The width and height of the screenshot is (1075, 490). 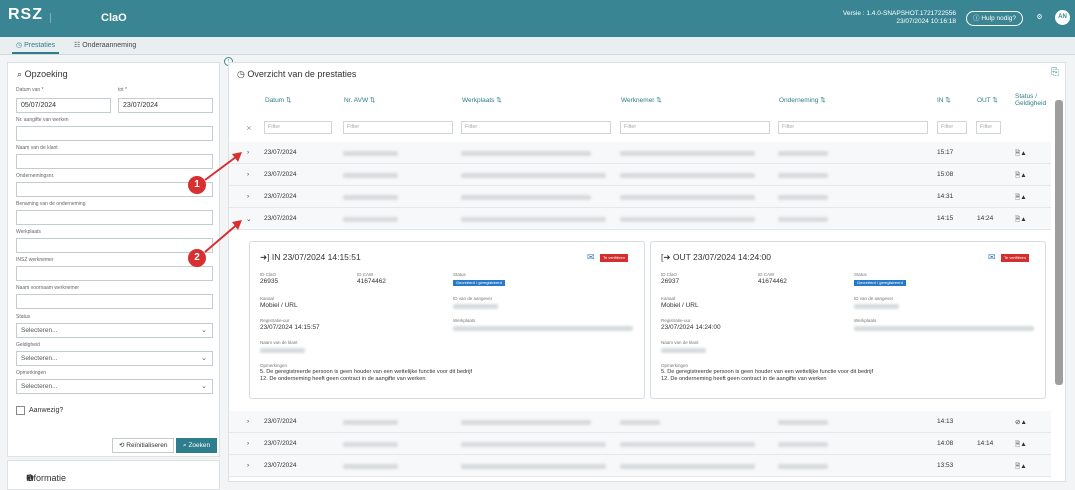 What do you see at coordinates (197, 258) in the screenshot?
I see `annotation-marker-2: 2` at bounding box center [197, 258].